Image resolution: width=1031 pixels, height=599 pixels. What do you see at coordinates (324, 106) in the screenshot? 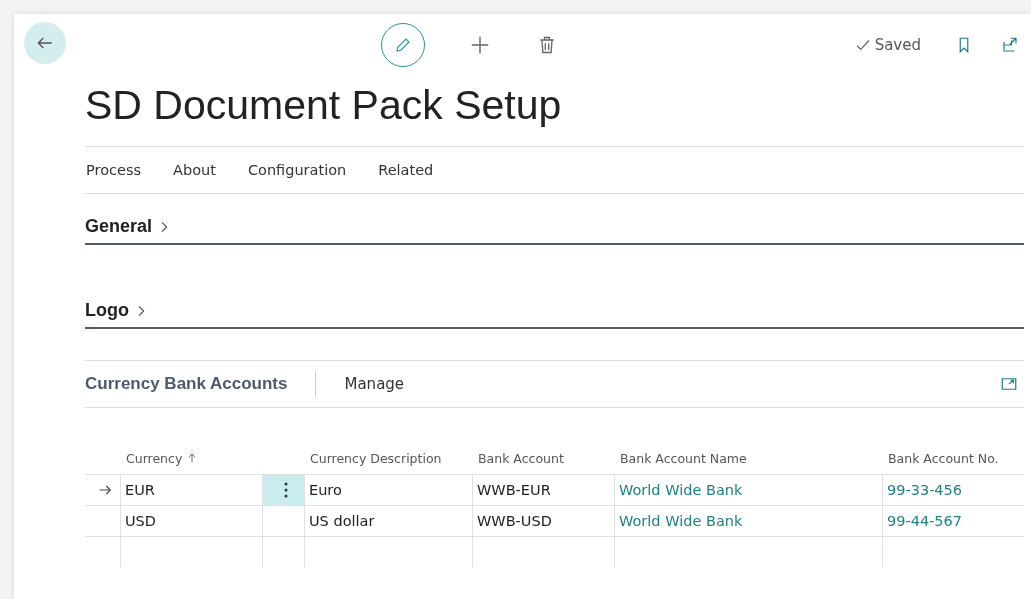
I see `page-title: SD Document Pack Setup` at bounding box center [324, 106].